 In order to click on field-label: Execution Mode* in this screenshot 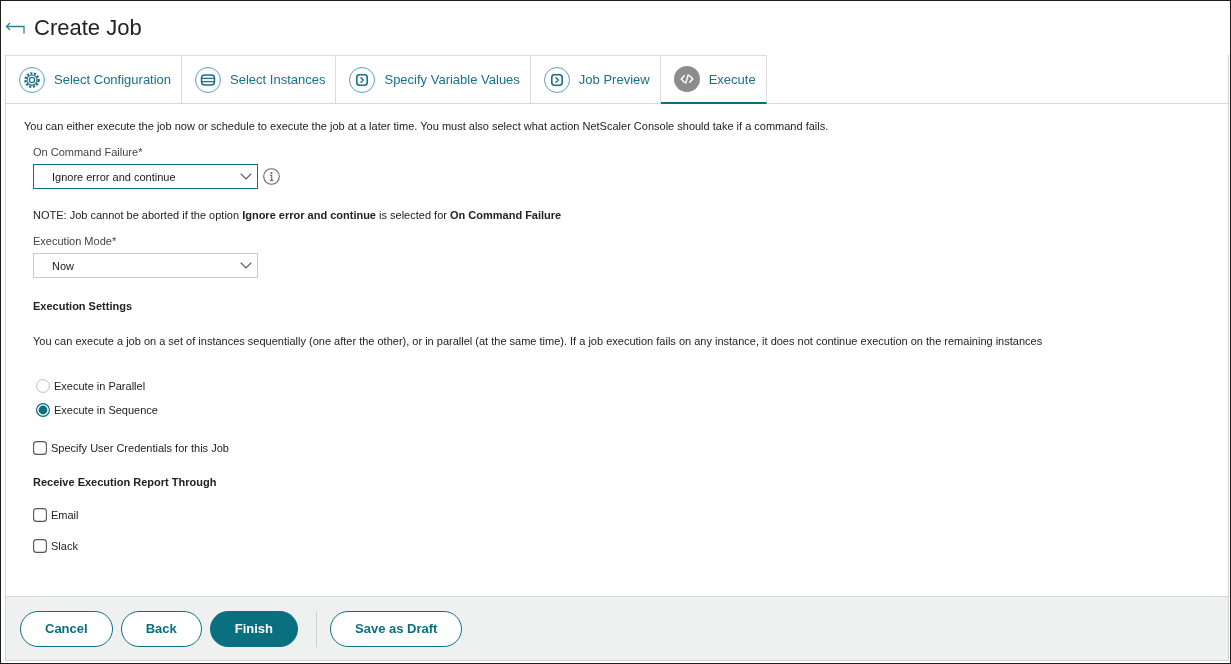, I will do `click(75, 241)`.